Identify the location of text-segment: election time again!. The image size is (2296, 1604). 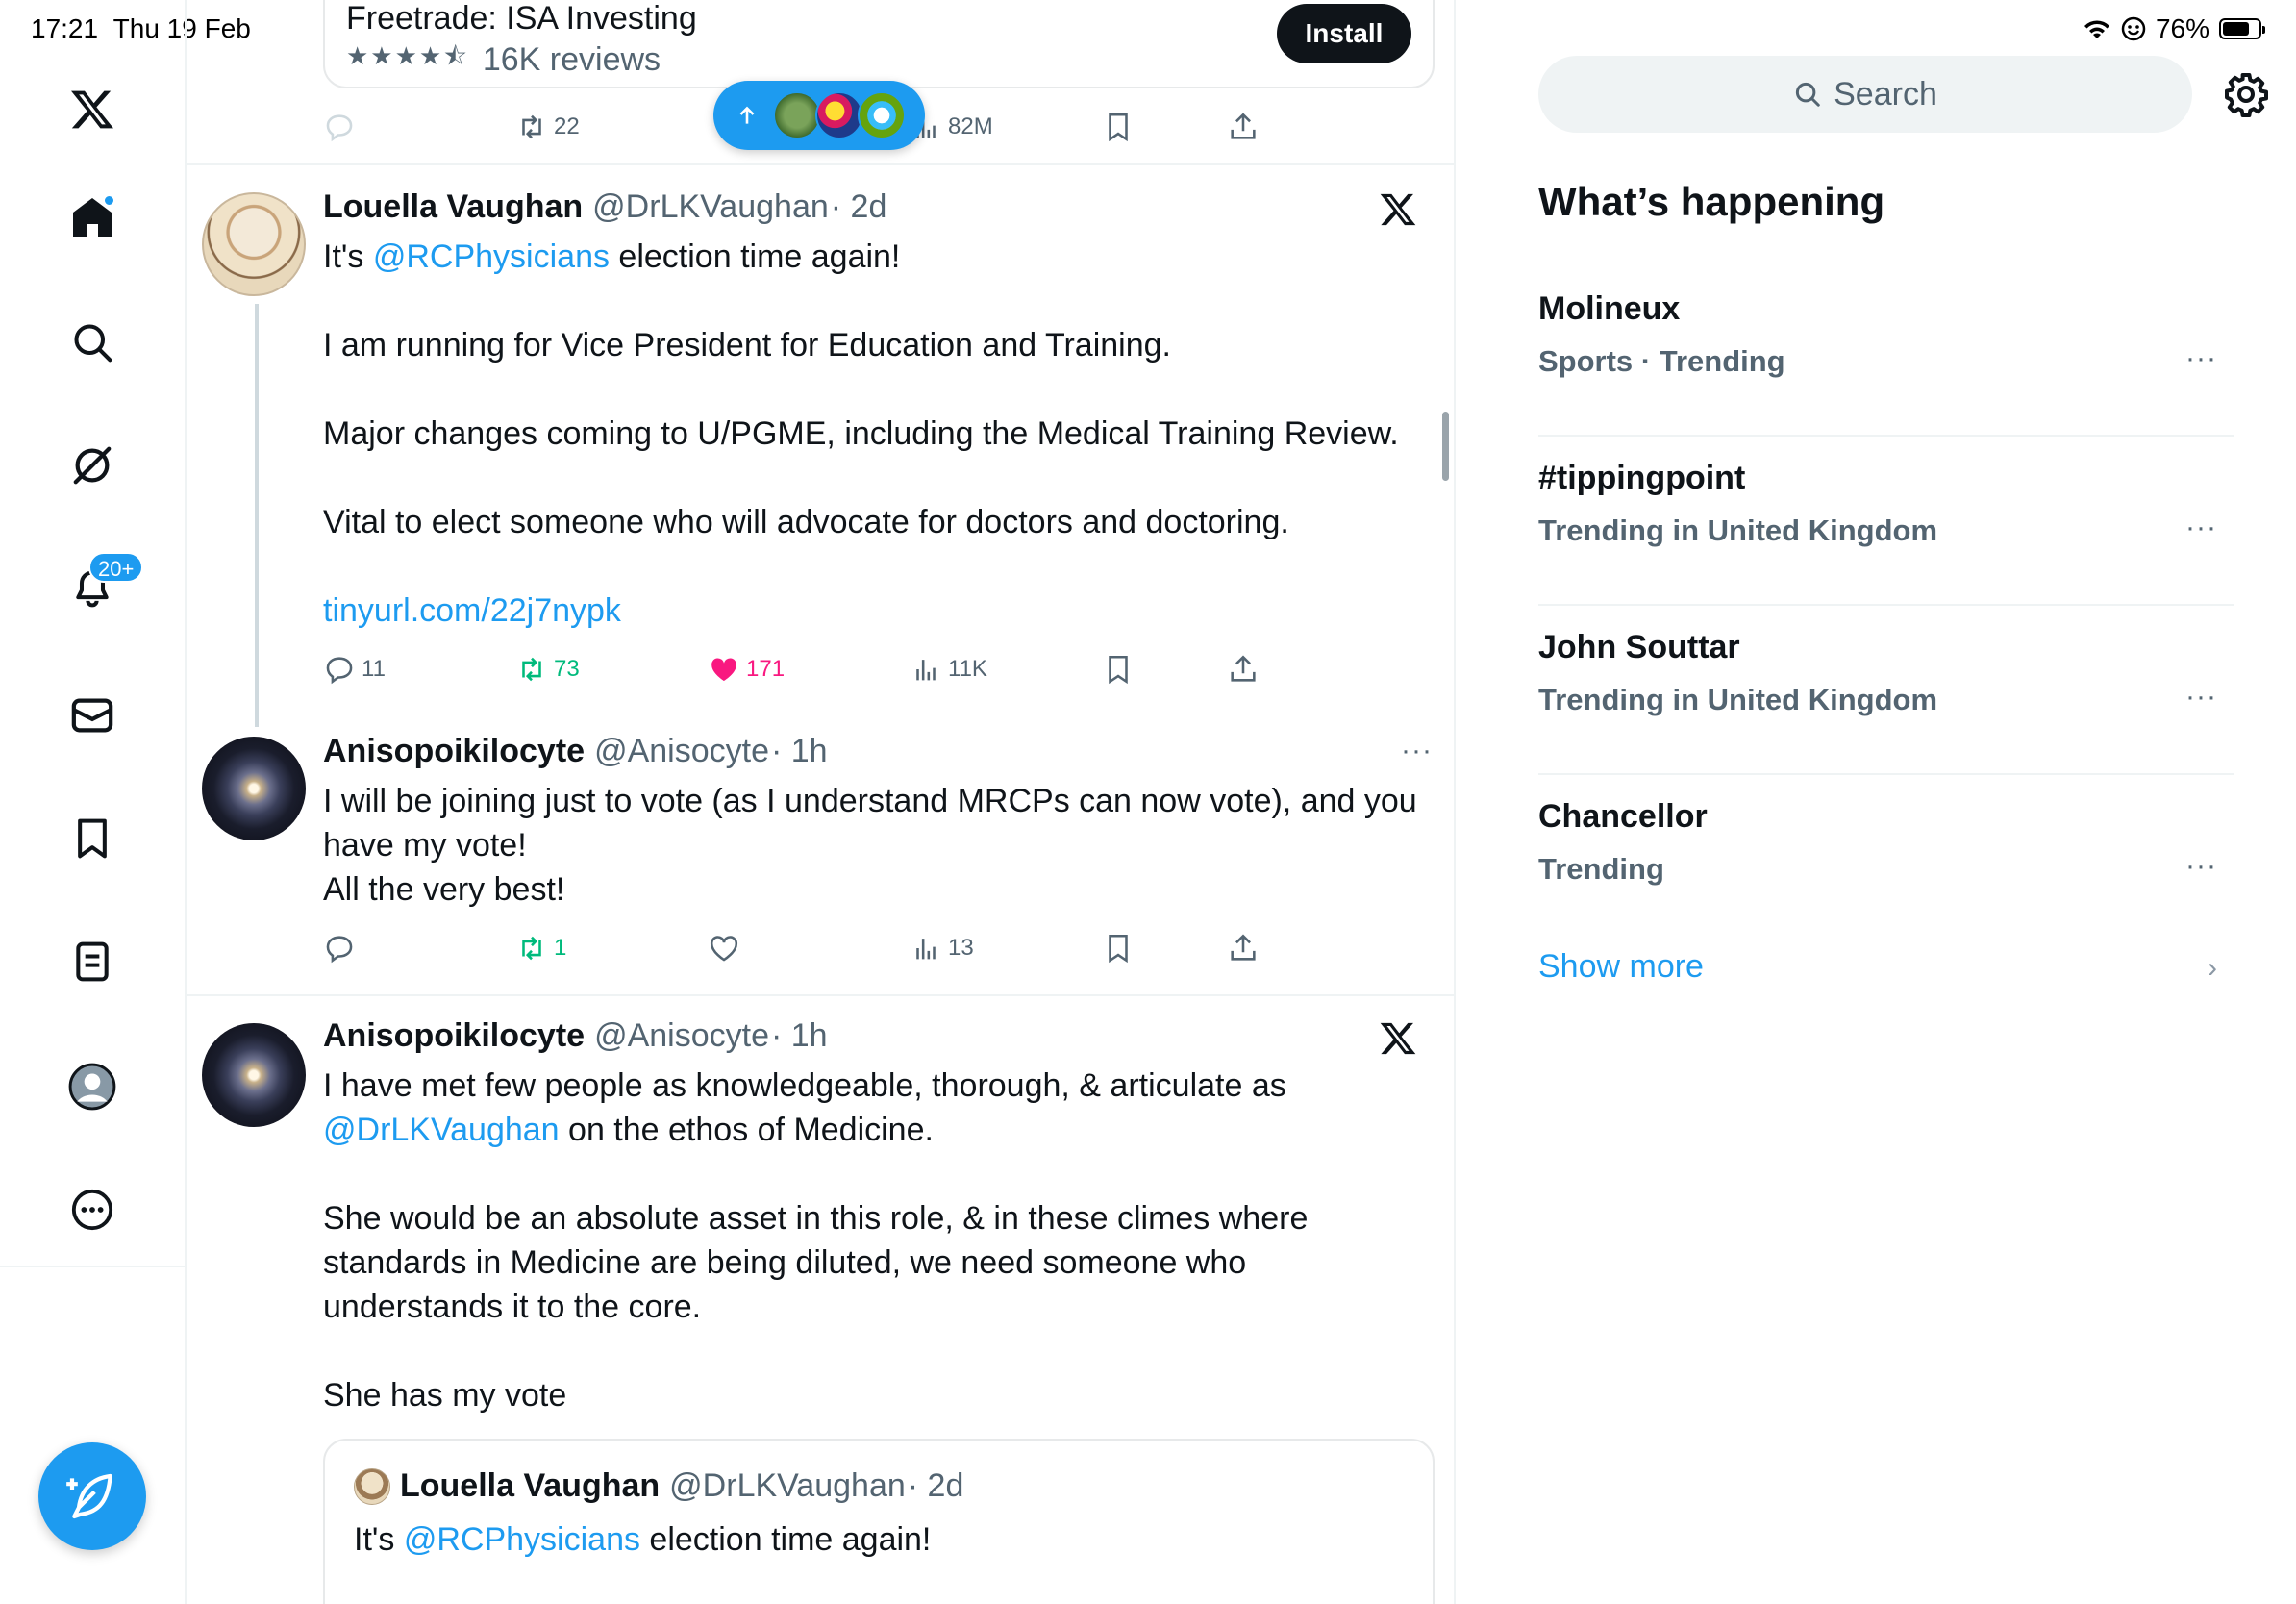
(785, 1539).